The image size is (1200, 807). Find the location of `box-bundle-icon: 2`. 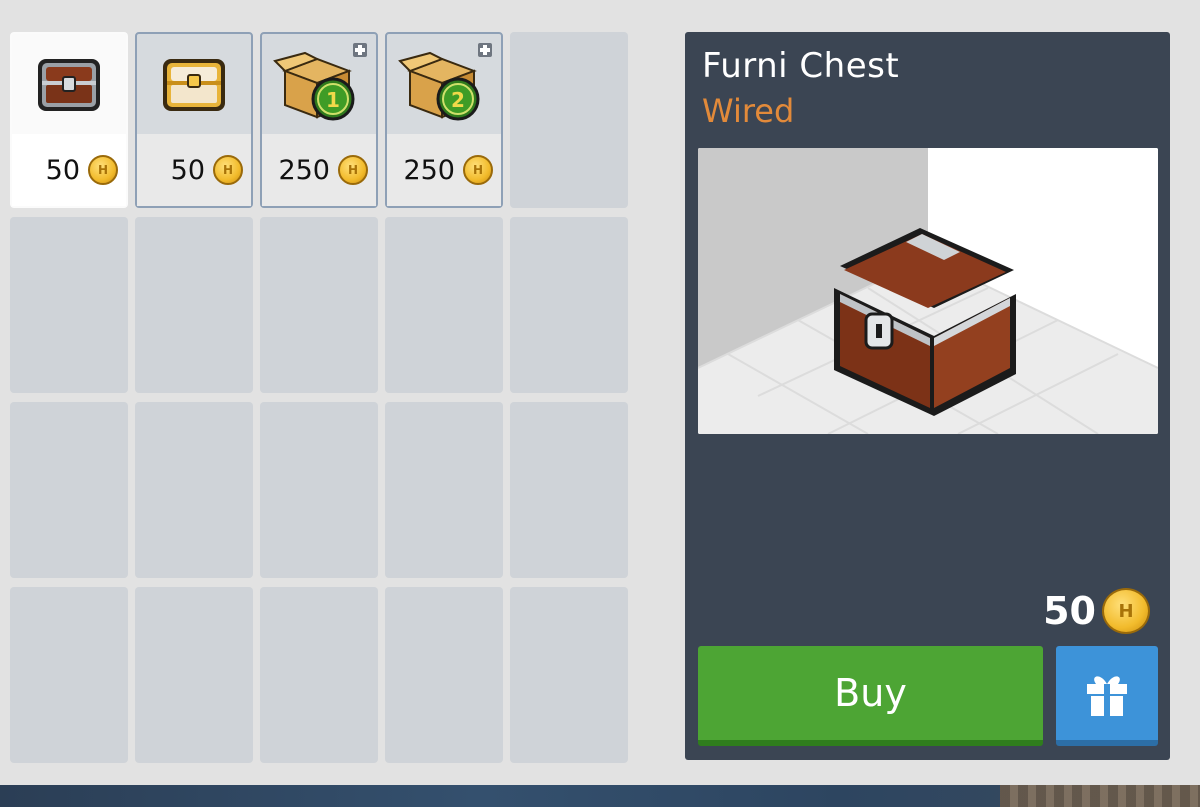

box-bundle-icon: 2 is located at coordinates (444, 84).